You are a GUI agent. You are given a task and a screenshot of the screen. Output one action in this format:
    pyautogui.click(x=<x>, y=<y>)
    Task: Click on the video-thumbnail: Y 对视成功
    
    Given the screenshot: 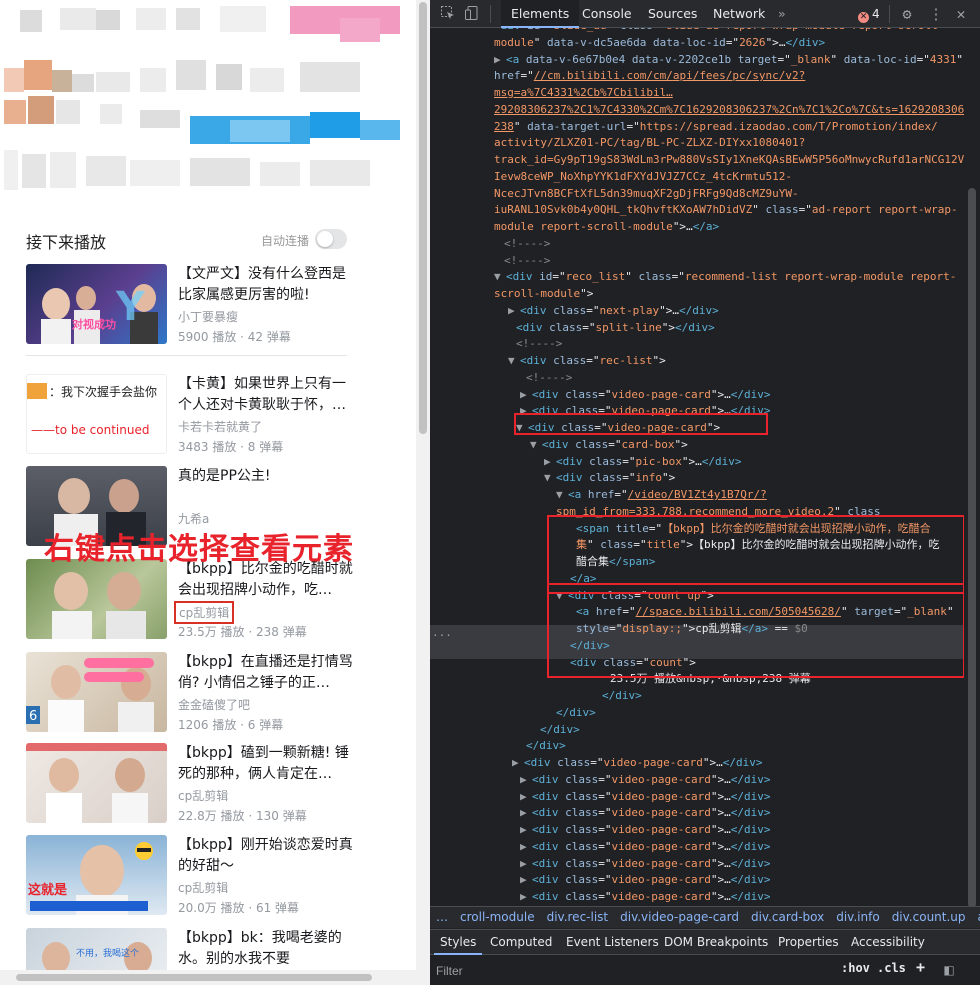 What is the action you would take?
    pyautogui.click(x=96, y=304)
    